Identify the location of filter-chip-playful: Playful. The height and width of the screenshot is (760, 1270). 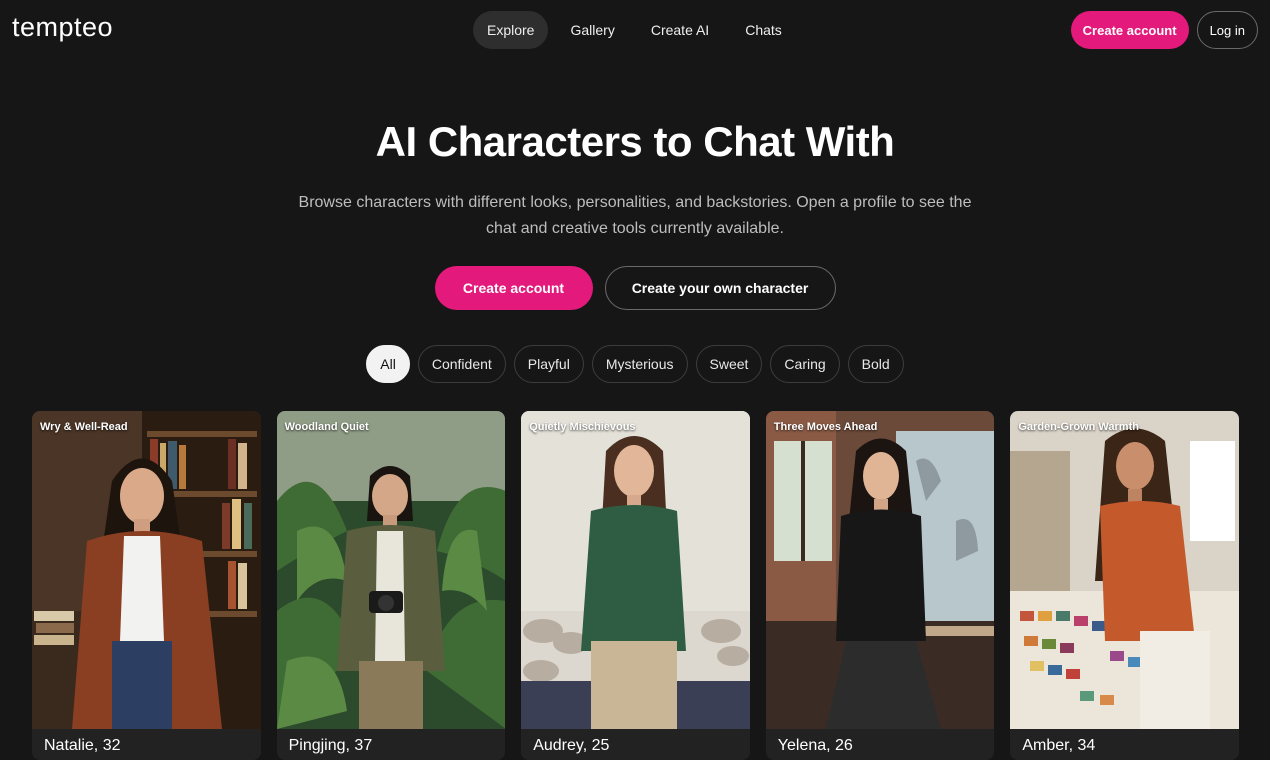
(548, 364).